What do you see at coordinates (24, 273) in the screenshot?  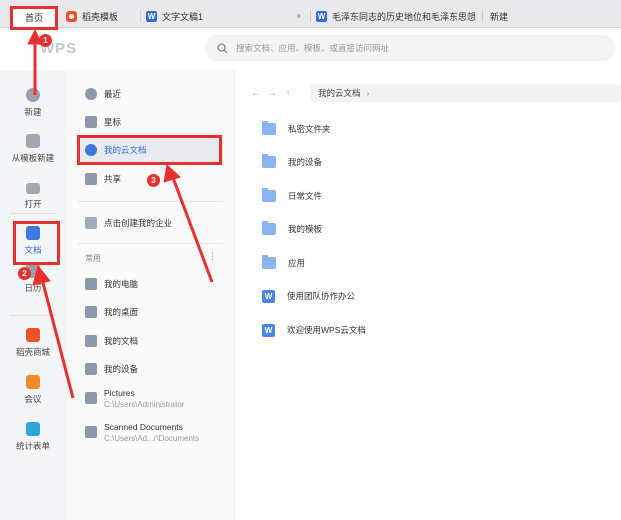 I see `annotation-badge-2: 2` at bounding box center [24, 273].